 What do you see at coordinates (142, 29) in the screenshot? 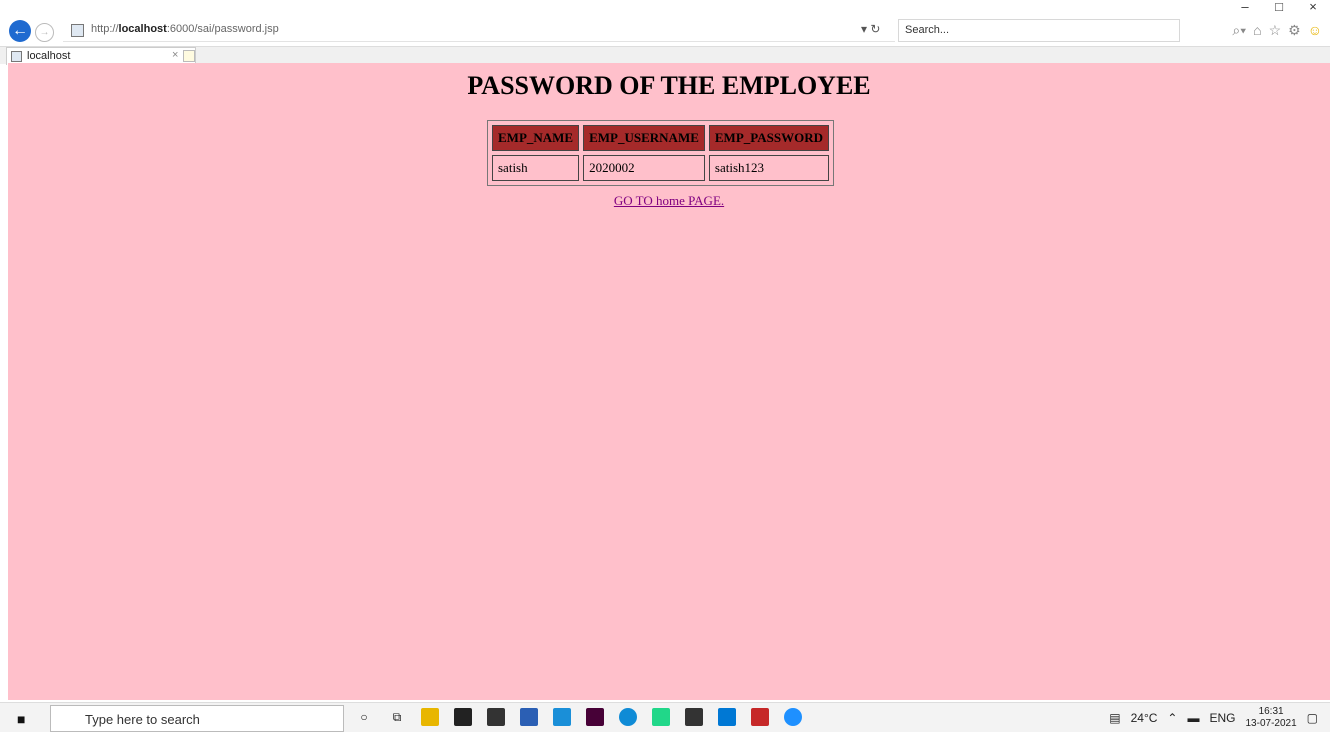
I see `url-host: localhost` at bounding box center [142, 29].